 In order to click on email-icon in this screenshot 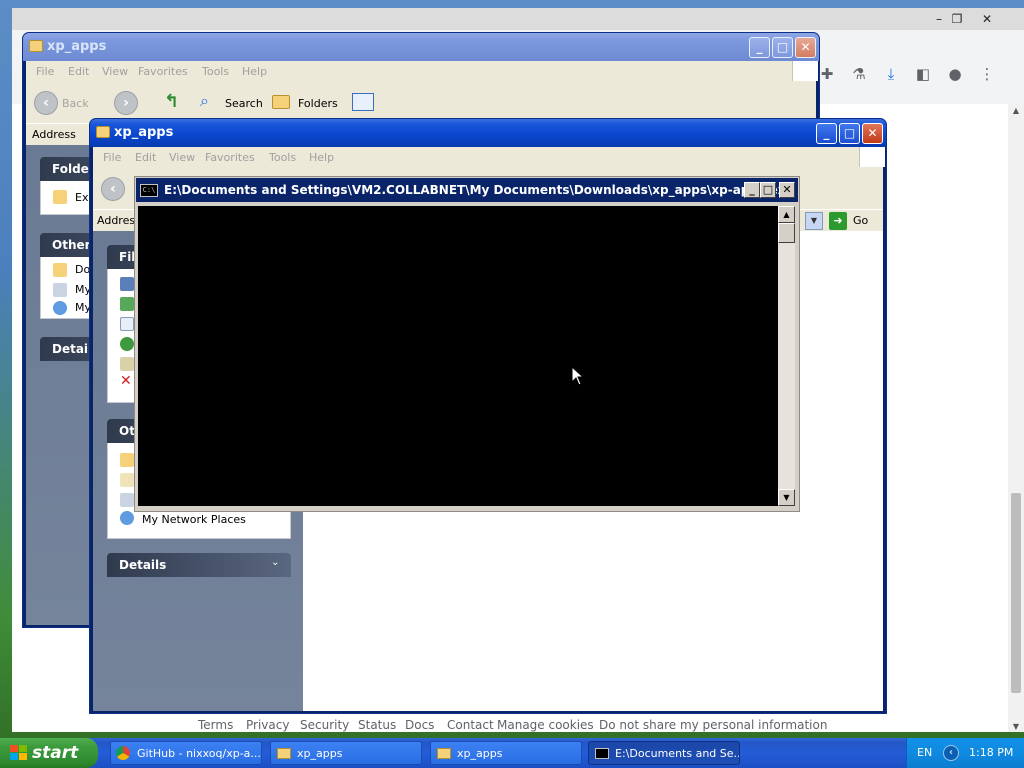, I will do `click(127, 364)`.